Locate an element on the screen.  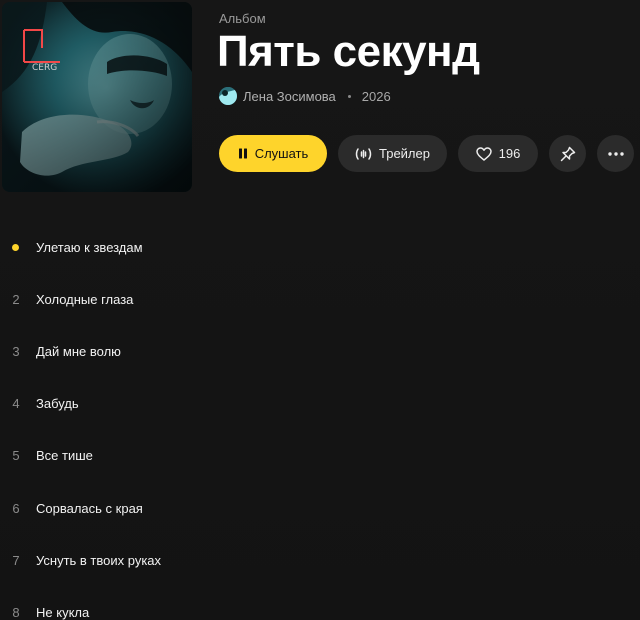
track-number: 7 is located at coordinates (16, 560).